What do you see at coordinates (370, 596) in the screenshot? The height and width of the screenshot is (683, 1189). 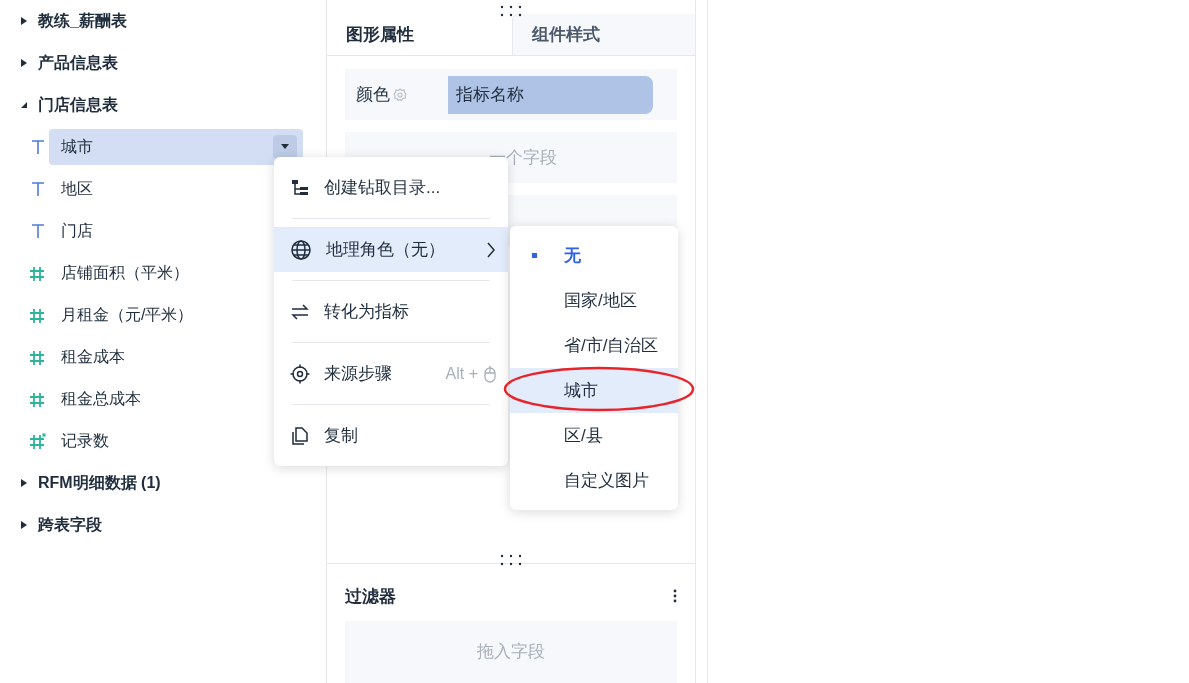 I see `section-title: 过滤器` at bounding box center [370, 596].